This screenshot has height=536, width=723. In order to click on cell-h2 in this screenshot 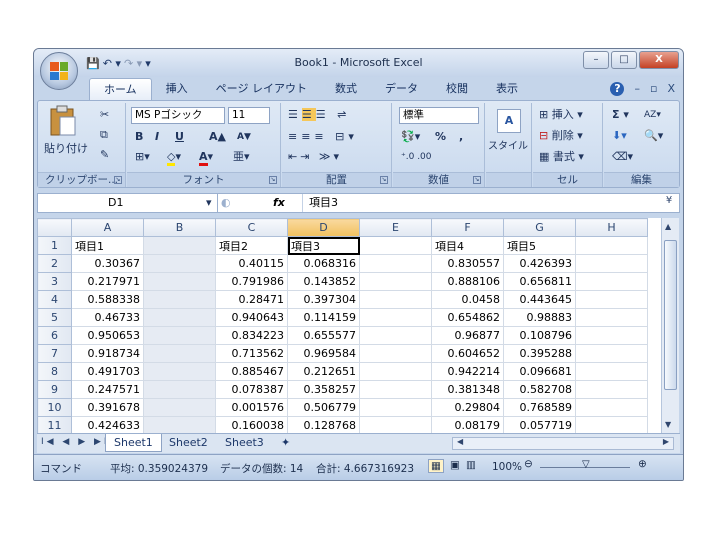, I will do `click(611, 263)`.